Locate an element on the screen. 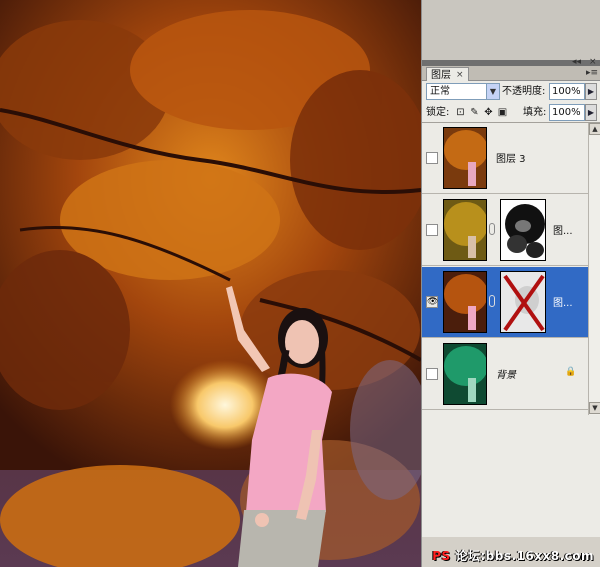 This screenshot has width=600, height=567. blend-mode-value: 正常 is located at coordinates (440, 91).